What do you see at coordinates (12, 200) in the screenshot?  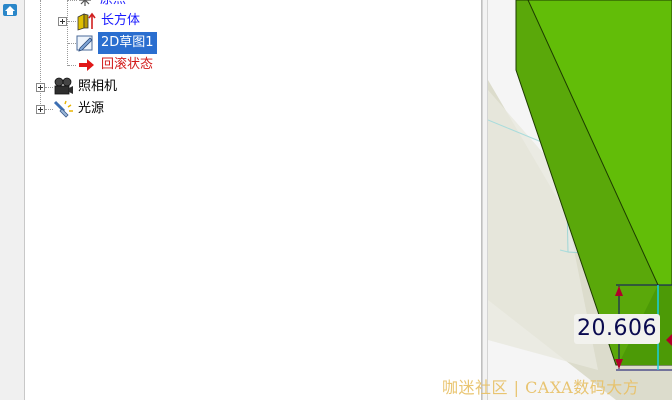 I see `left-toolbar-strip` at bounding box center [12, 200].